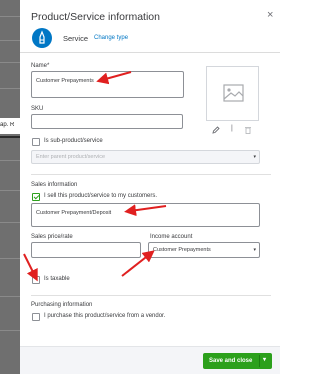 This screenshot has width=320, height=374. What do you see at coordinates (145, 210) in the screenshot?
I see `annotation-arrow-description` at bounding box center [145, 210].